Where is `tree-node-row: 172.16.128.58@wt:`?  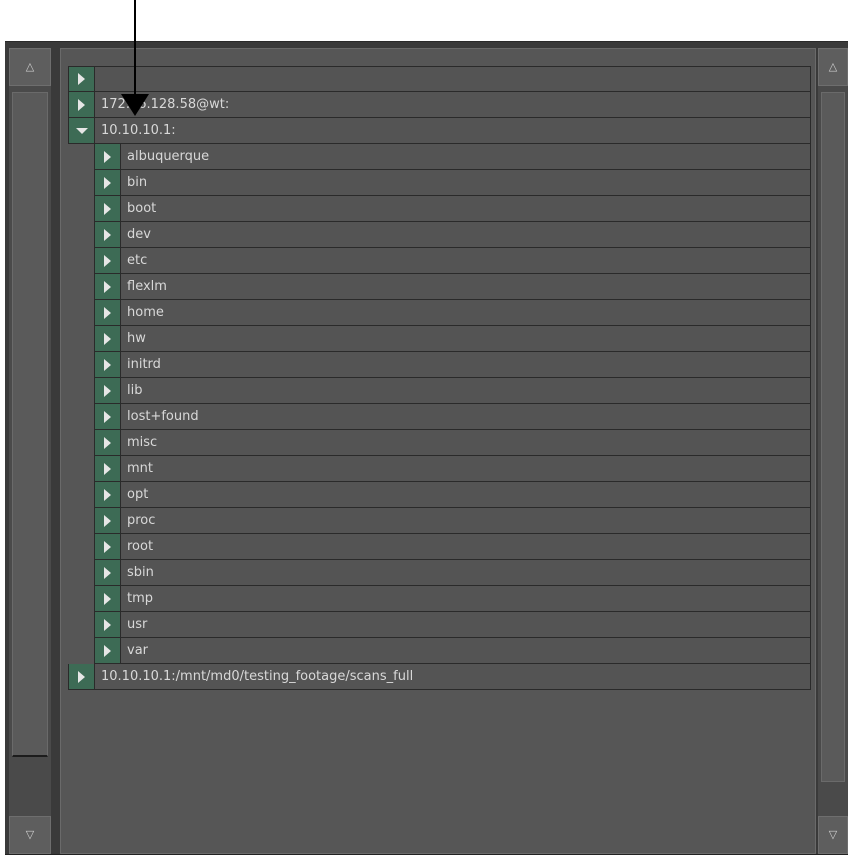 tree-node-row: 172.16.128.58@wt: is located at coordinates (439, 105).